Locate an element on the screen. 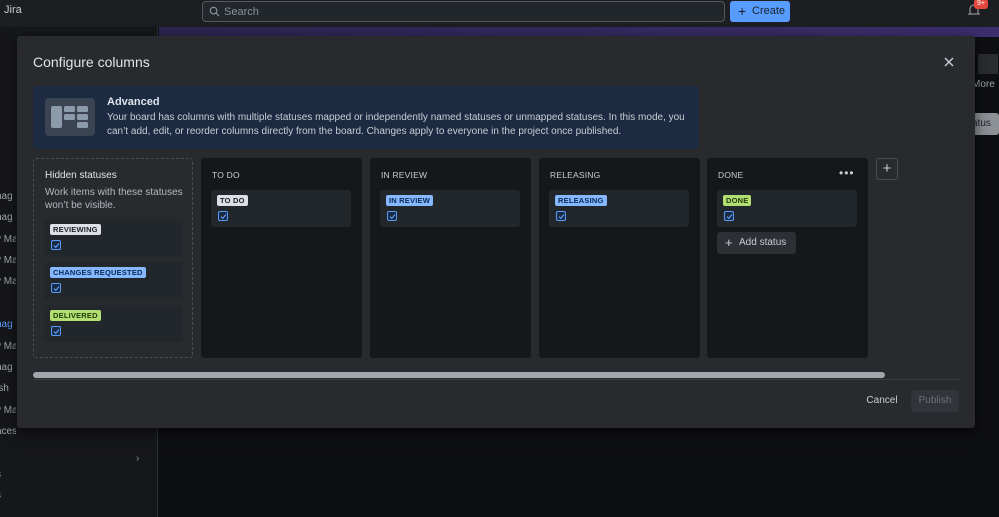 The image size is (999, 517). column-title: IN REVIEW is located at coordinates (404, 175).